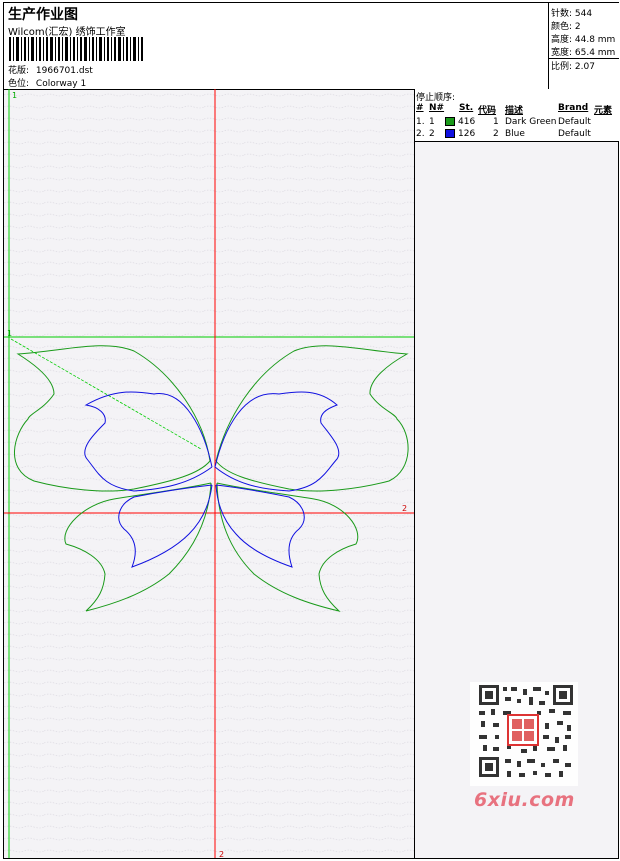  I want to click on row2-brand: Default, so click(574, 134).